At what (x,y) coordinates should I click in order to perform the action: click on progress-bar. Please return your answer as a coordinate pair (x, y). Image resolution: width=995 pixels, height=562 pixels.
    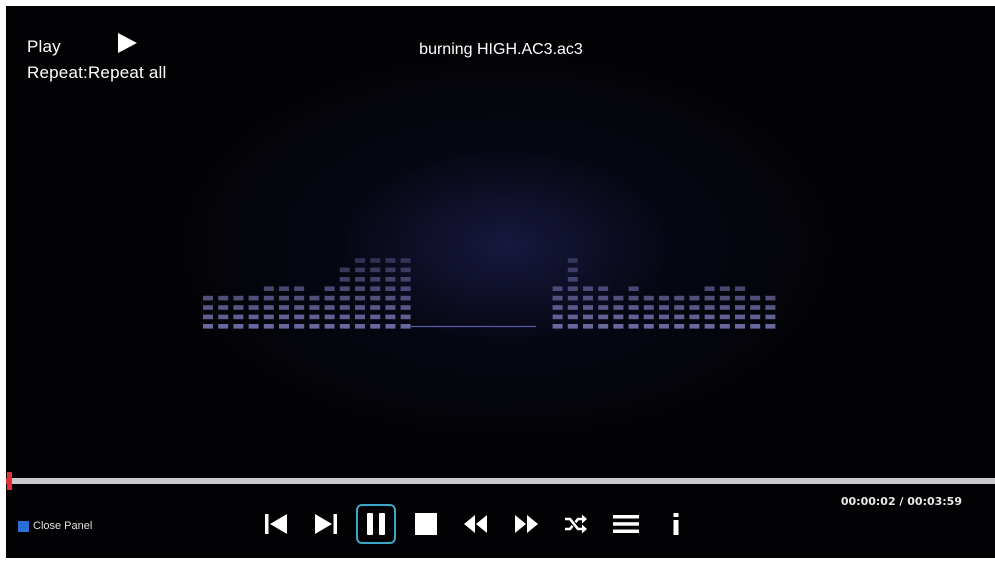
    Looking at the image, I should click on (500, 481).